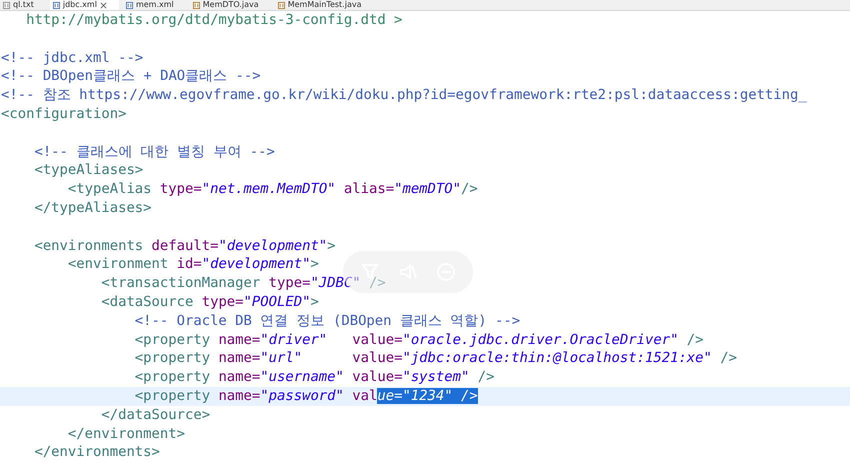 The width and height of the screenshot is (850, 466). What do you see at coordinates (154, 152) in the screenshot?
I see `code-line: <!-- 클래스에 대한 별칭 부여 -->` at bounding box center [154, 152].